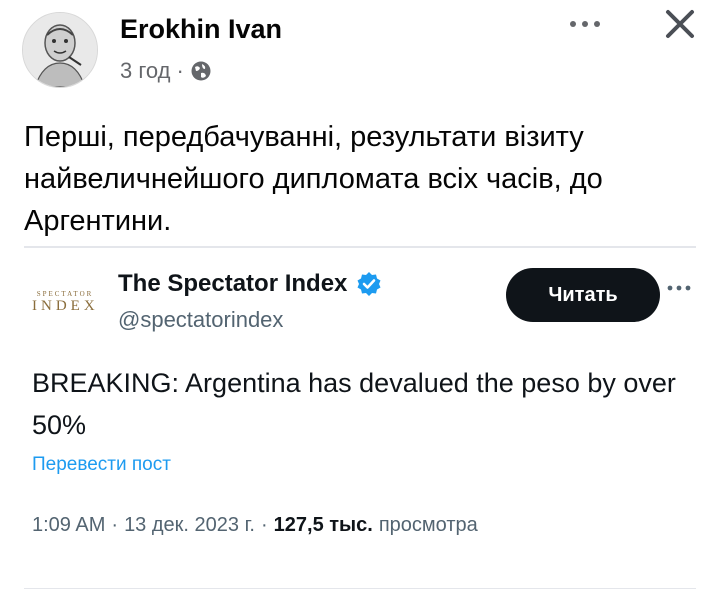 This screenshot has width=720, height=598. I want to click on avatar-image, so click(60, 50).